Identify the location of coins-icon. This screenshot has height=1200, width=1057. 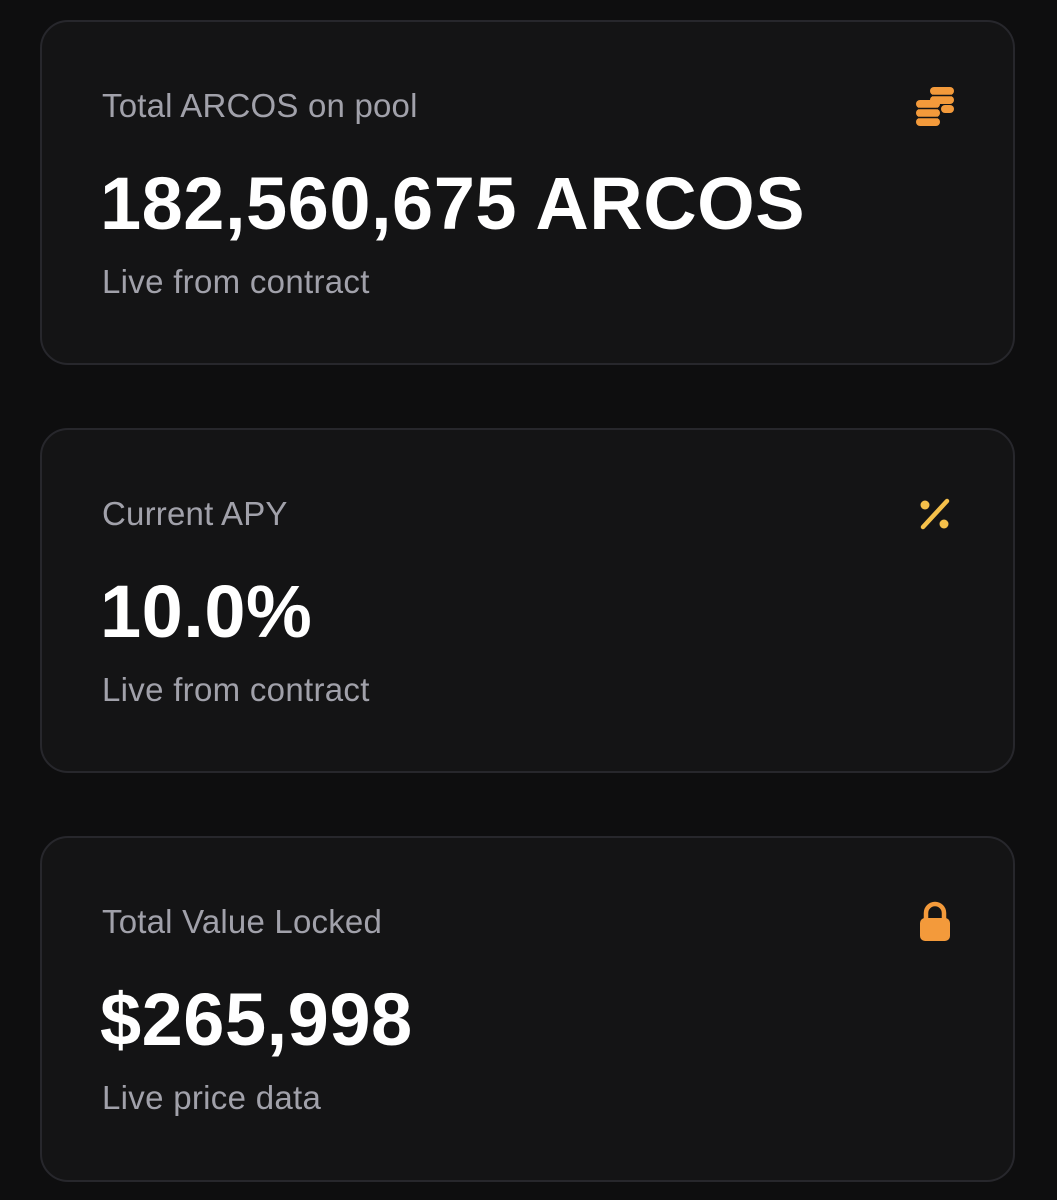
(935, 106).